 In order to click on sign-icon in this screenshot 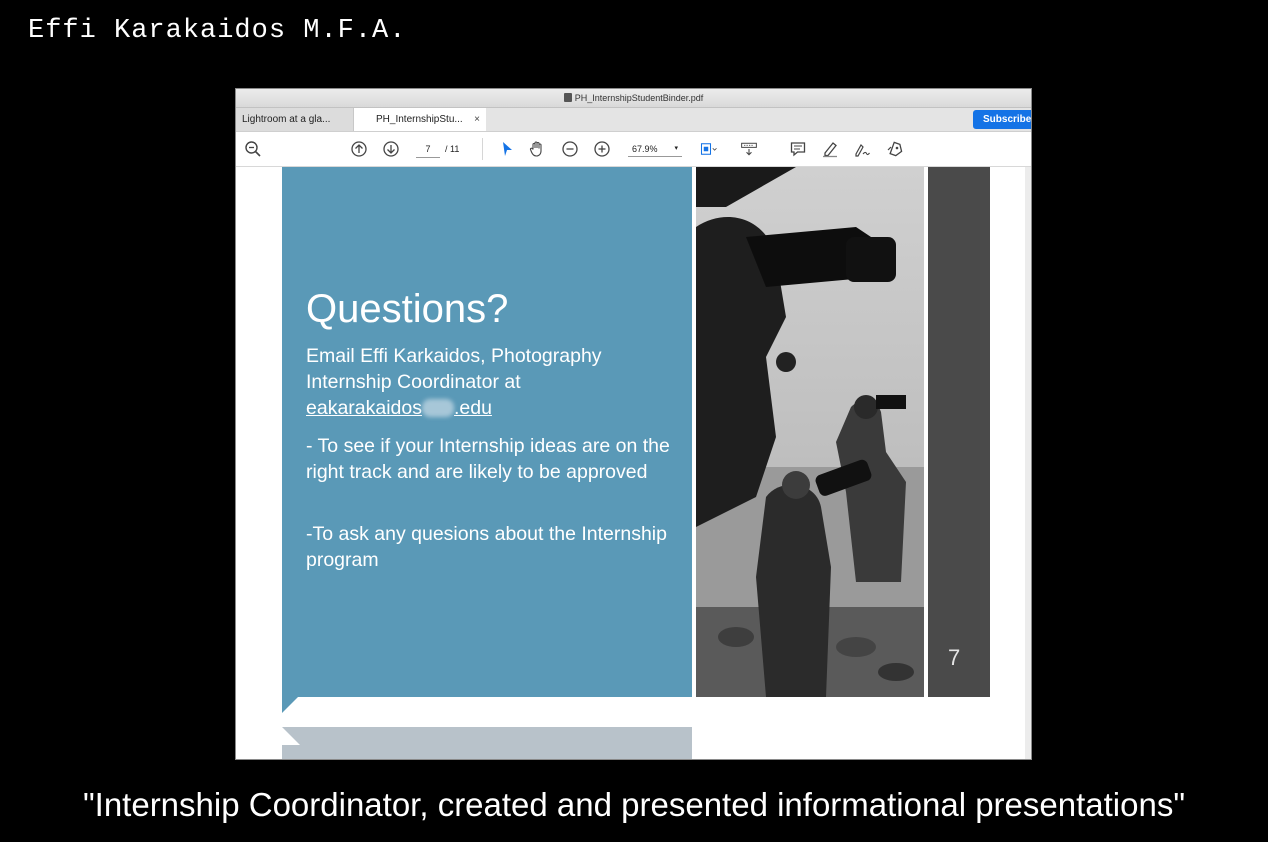, I will do `click(862, 149)`.